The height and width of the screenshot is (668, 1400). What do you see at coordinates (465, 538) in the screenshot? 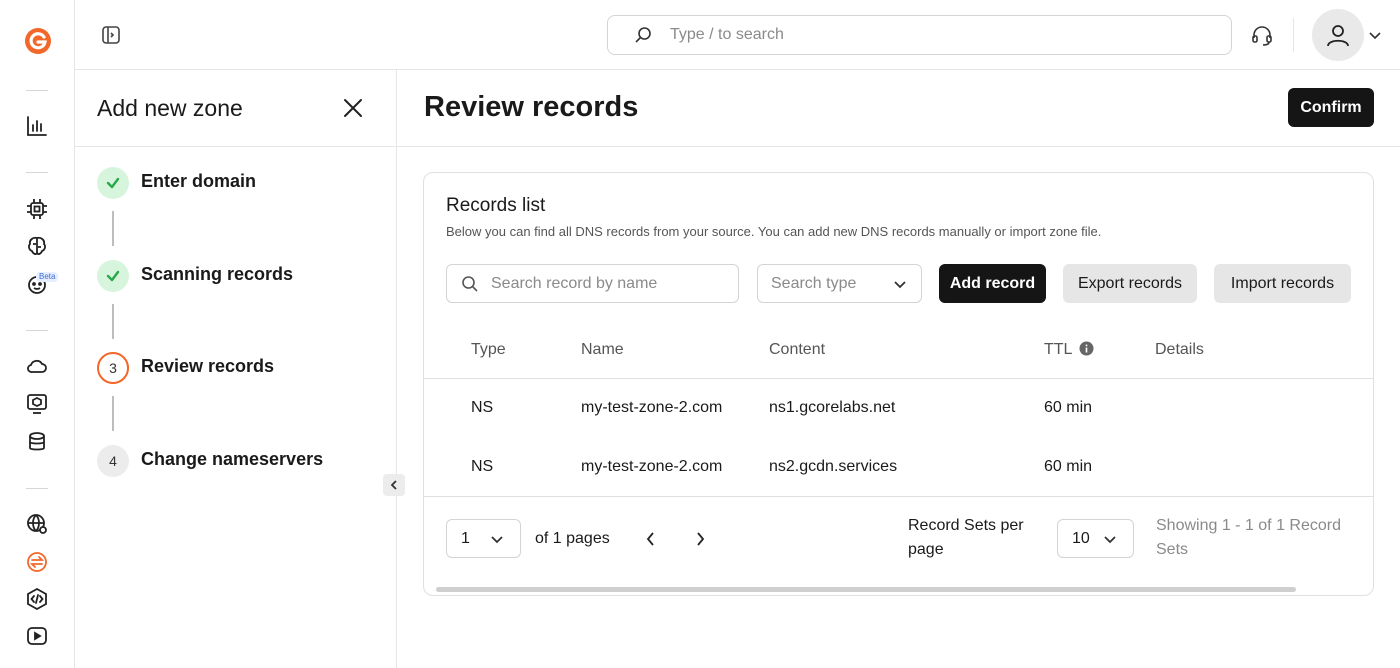
I see `page-select-value: 1` at bounding box center [465, 538].